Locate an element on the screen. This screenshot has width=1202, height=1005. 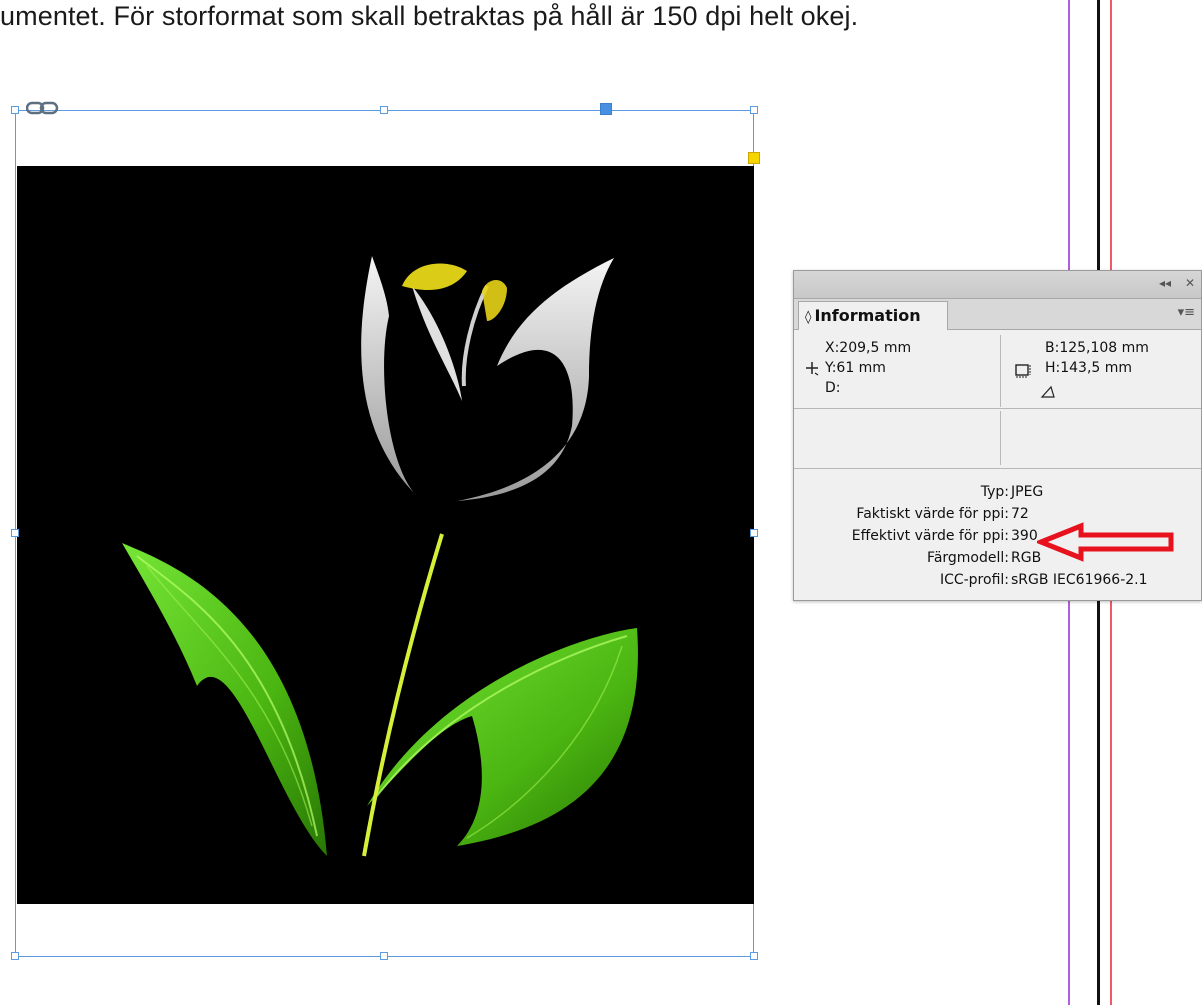
collapse-panel-button: ◂◂ is located at coordinates (1165, 283).